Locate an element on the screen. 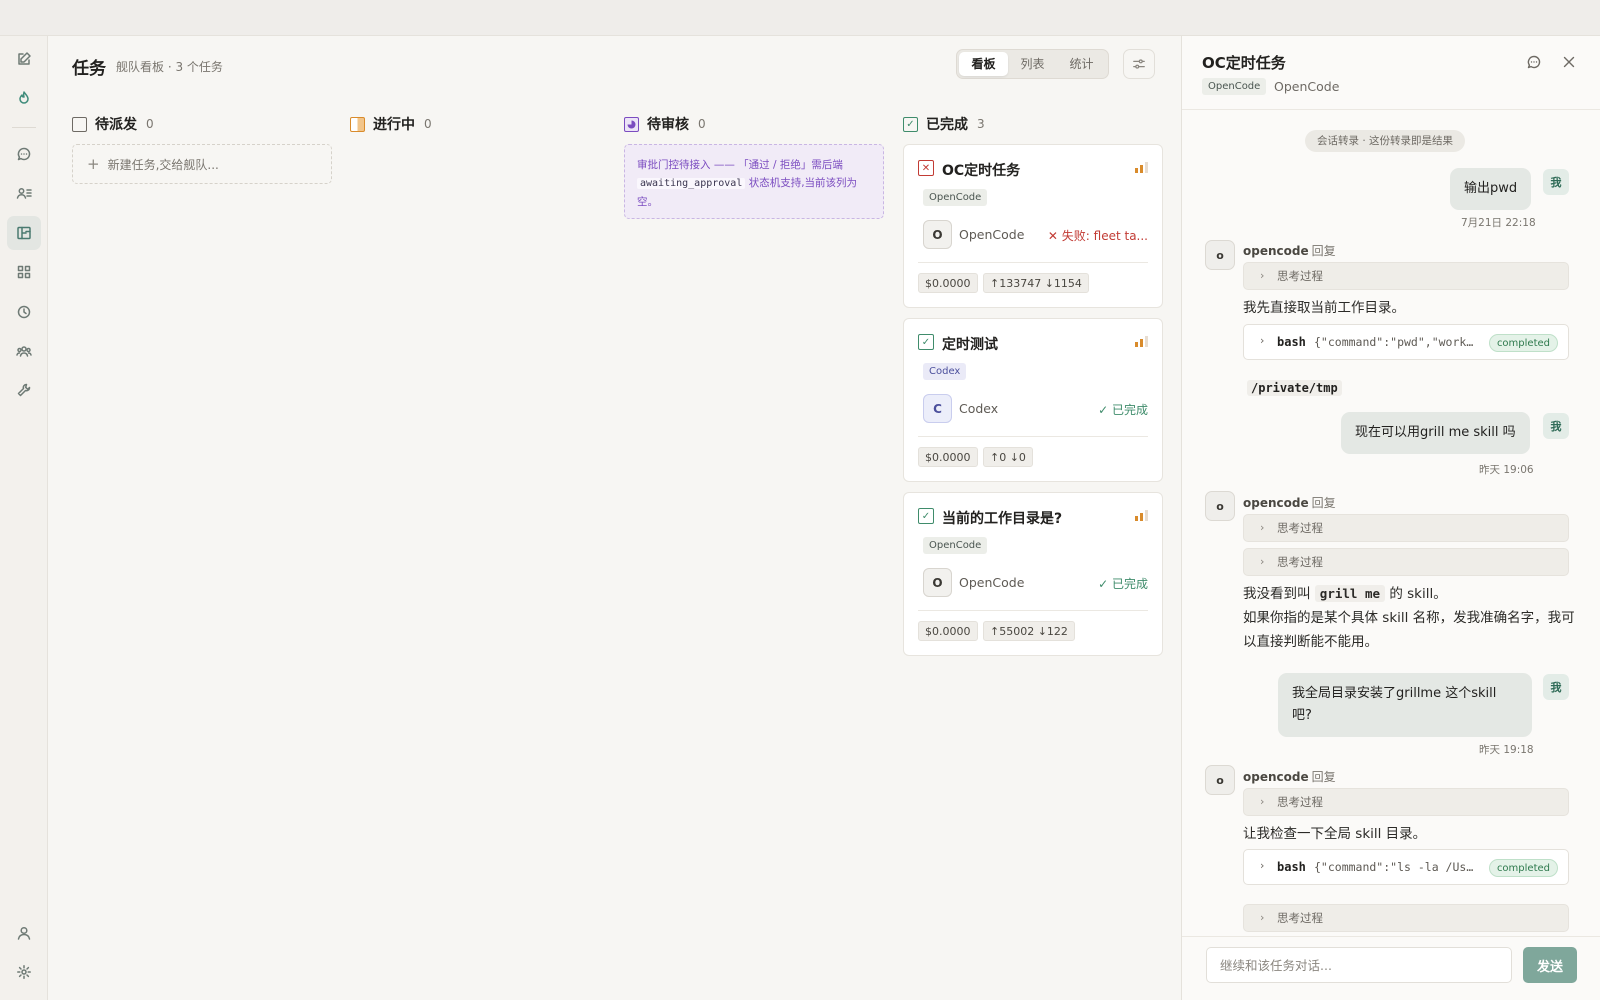 Image resolution: width=1600 pixels, height=1000 pixels. wrench-icon is located at coordinates (24, 390).